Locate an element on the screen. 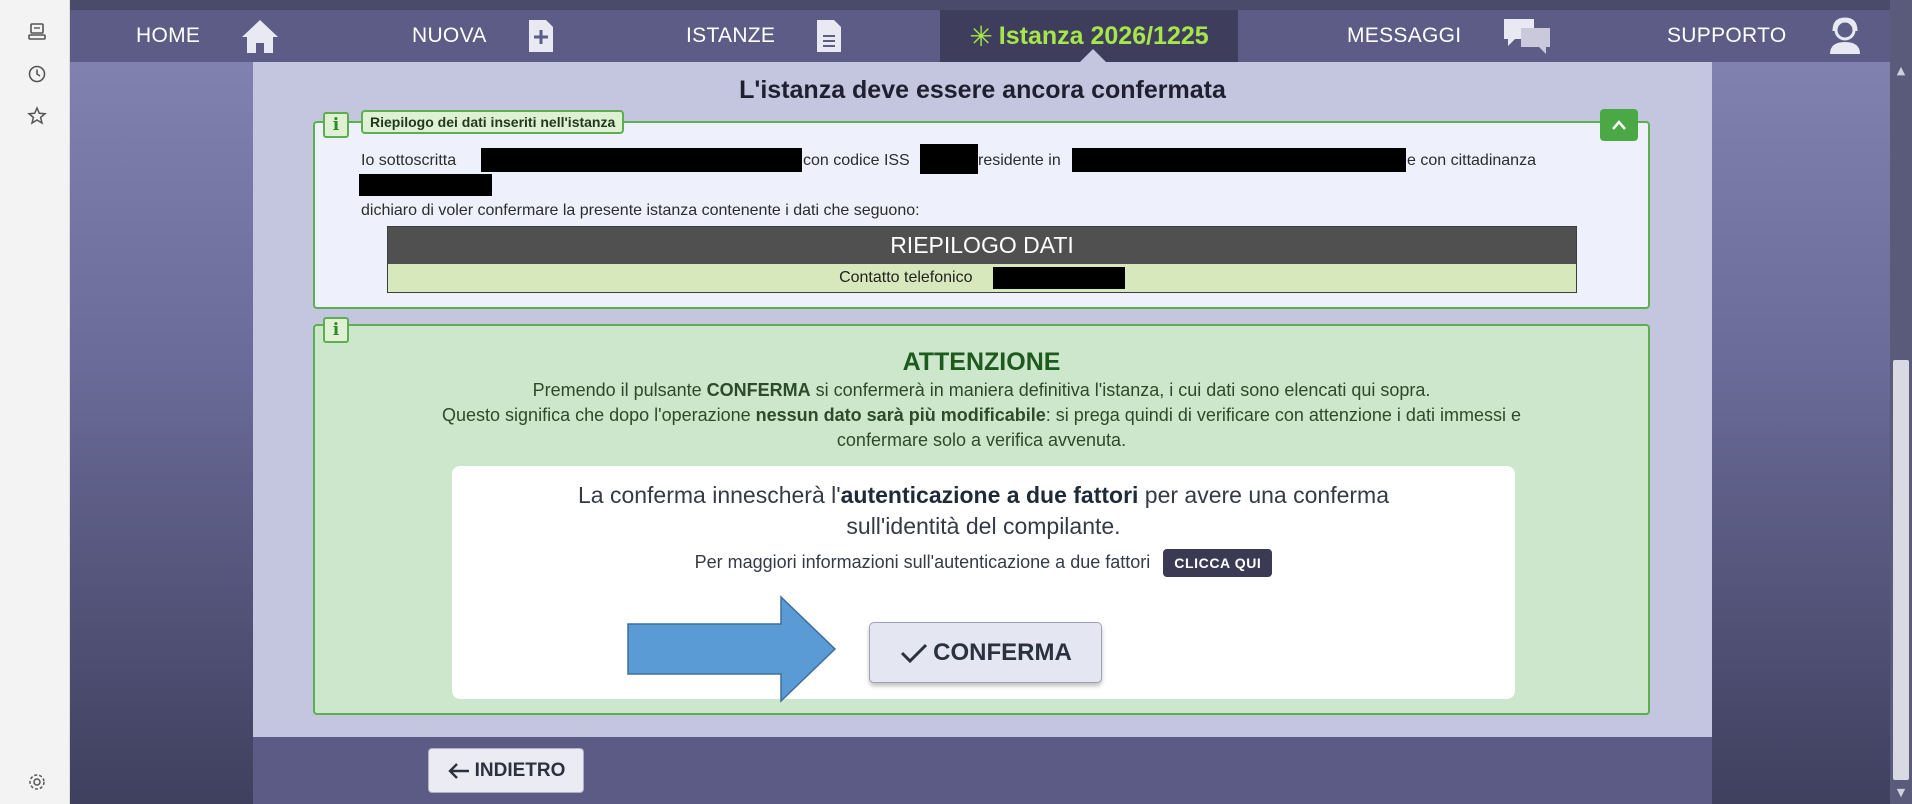 Image resolution: width=1912 pixels, height=804 pixels. collapse-button is located at coordinates (1619, 125).